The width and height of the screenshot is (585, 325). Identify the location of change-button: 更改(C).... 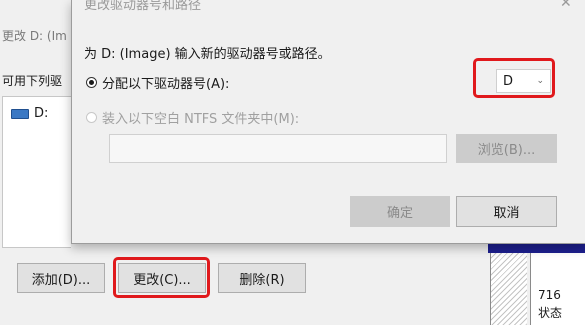
(162, 278).